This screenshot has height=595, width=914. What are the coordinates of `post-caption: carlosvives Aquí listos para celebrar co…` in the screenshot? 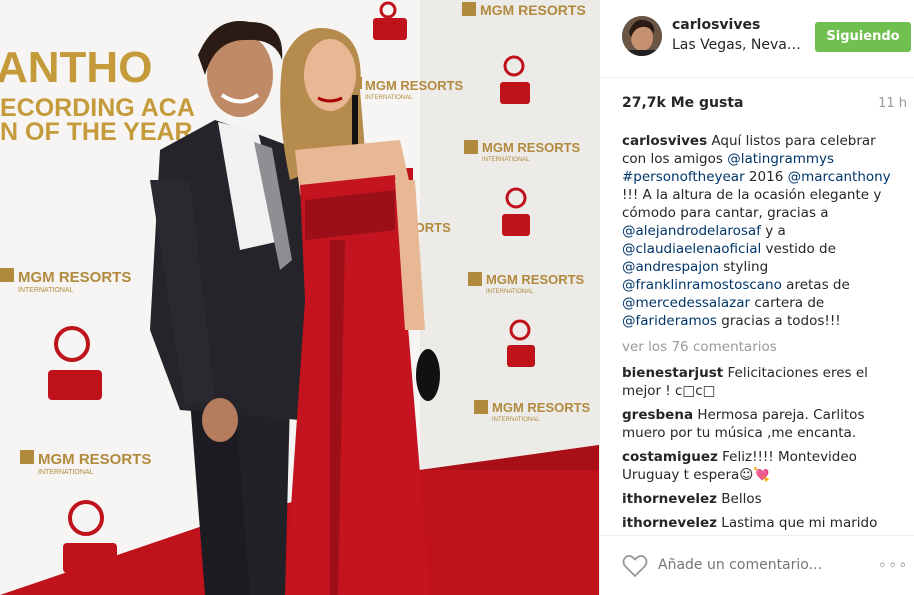 It's located at (758, 231).